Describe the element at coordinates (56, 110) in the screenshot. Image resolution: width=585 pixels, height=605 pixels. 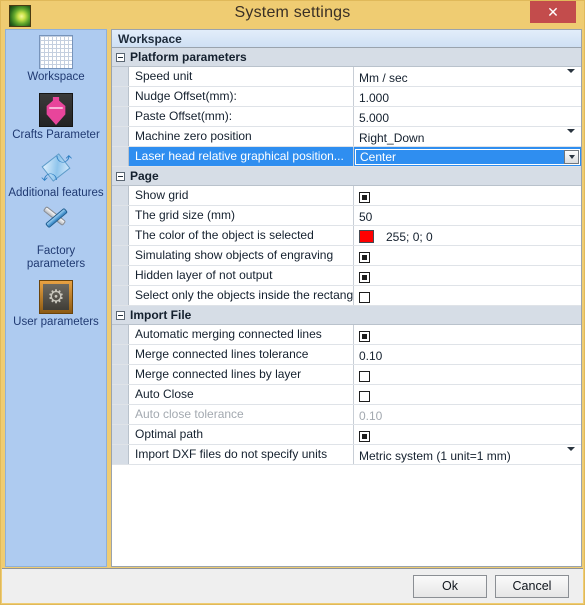
I see `vase-icon` at that location.